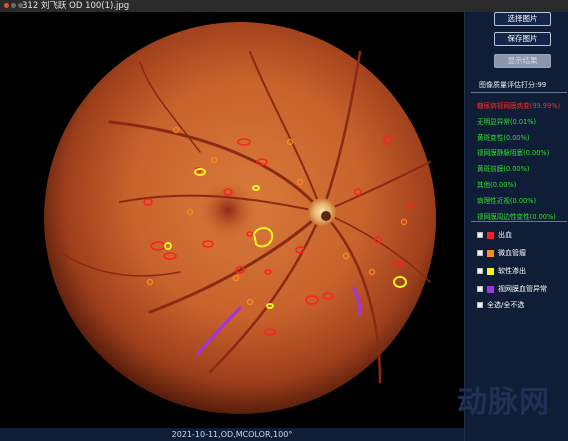  I want to click on optic-cup, so click(326, 216).